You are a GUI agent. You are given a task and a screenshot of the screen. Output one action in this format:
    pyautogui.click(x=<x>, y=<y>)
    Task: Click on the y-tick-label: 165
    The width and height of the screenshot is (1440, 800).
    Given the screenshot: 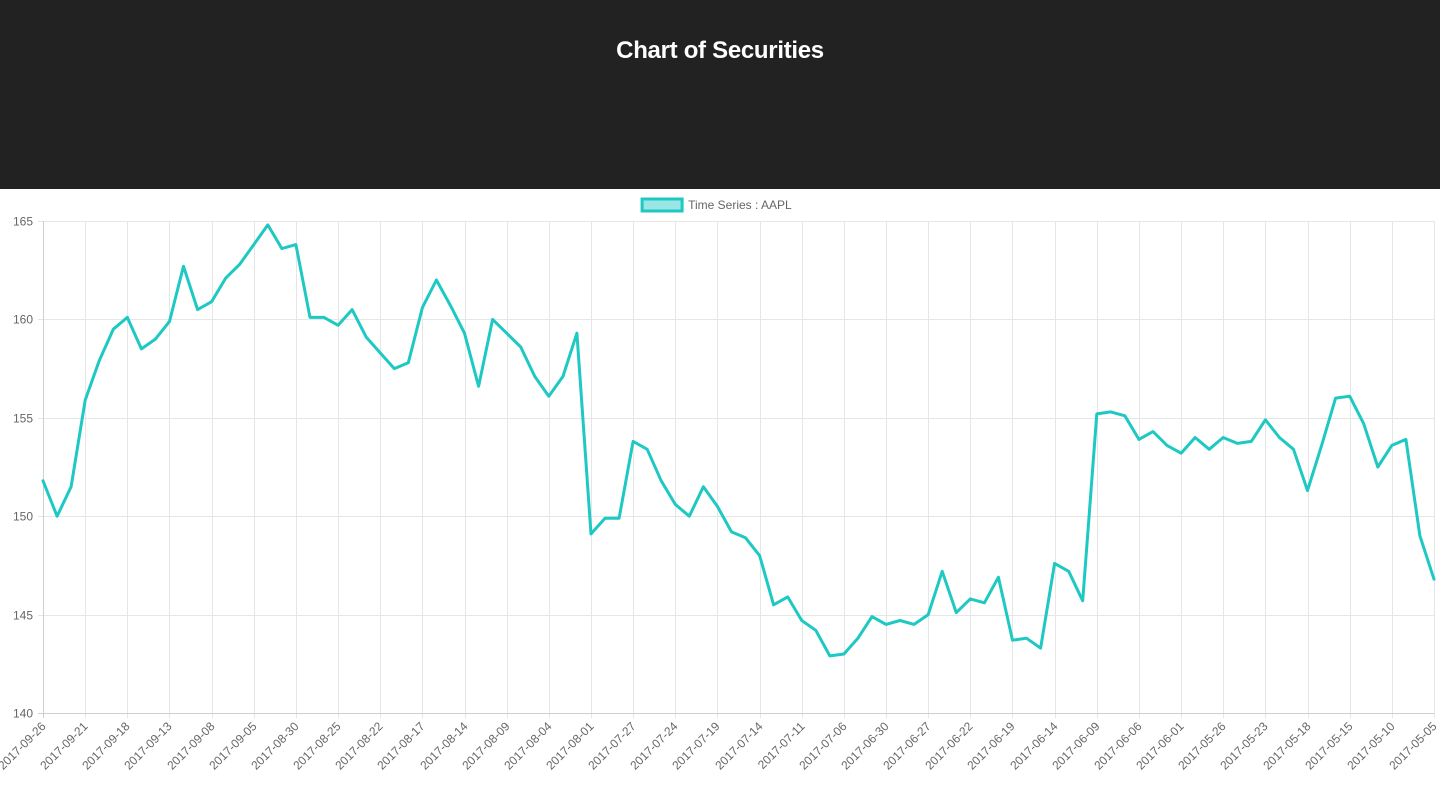 What is the action you would take?
    pyautogui.click(x=23, y=222)
    